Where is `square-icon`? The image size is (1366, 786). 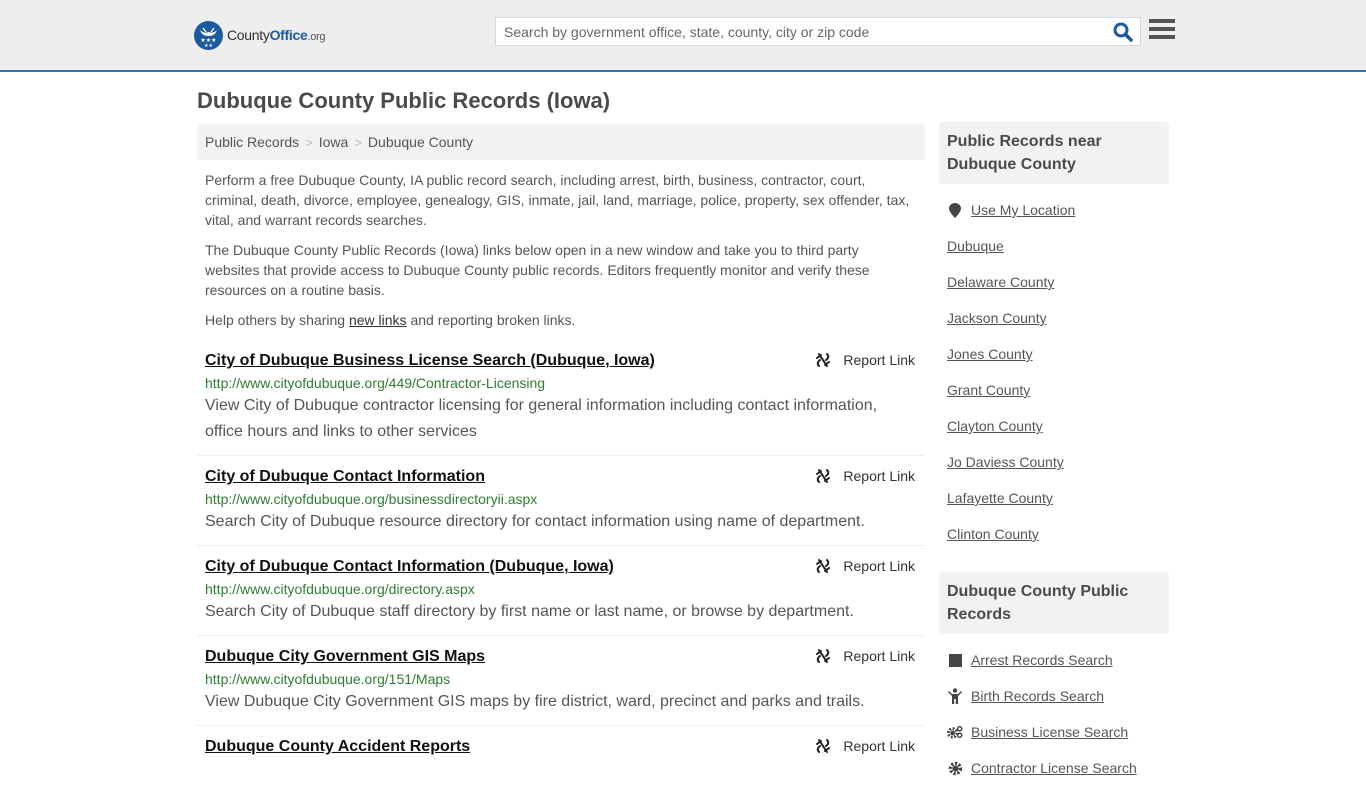
square-icon is located at coordinates (955, 660).